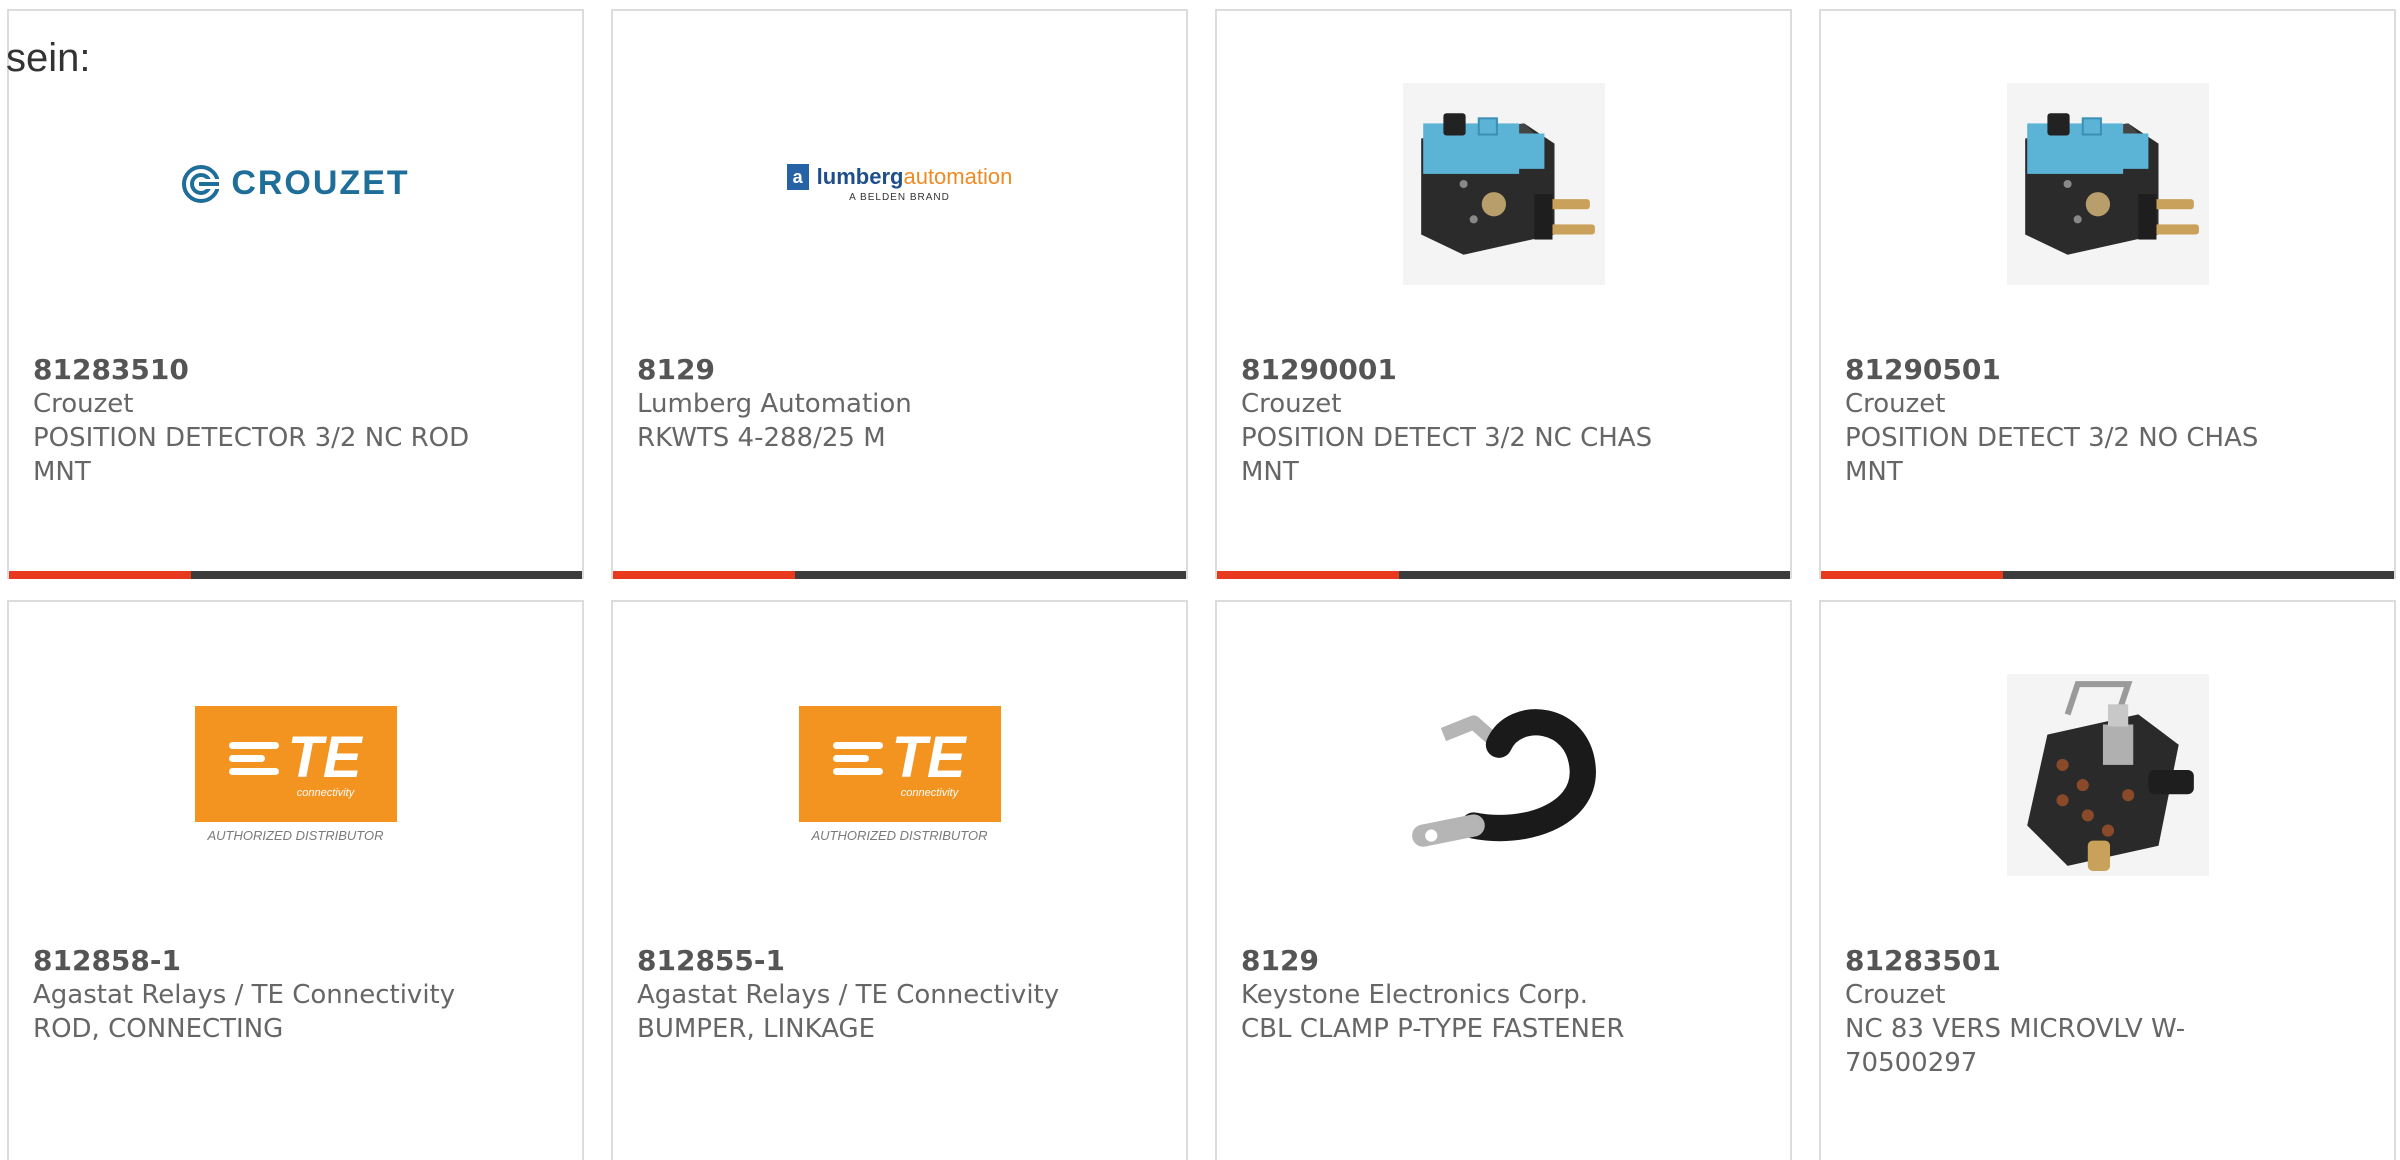  I want to click on cable-clamp-photo, so click(1503, 774).